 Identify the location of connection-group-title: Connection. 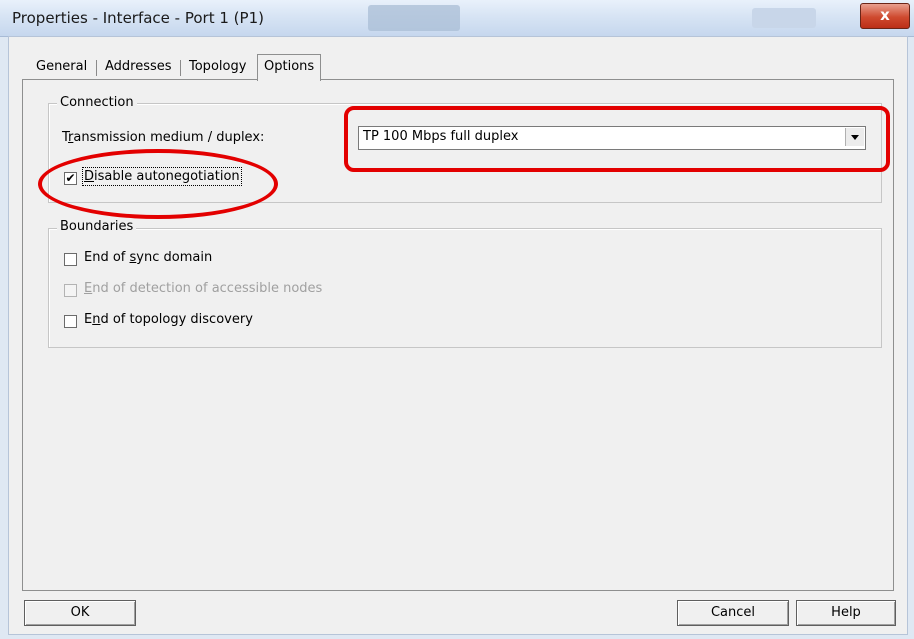
(97, 102).